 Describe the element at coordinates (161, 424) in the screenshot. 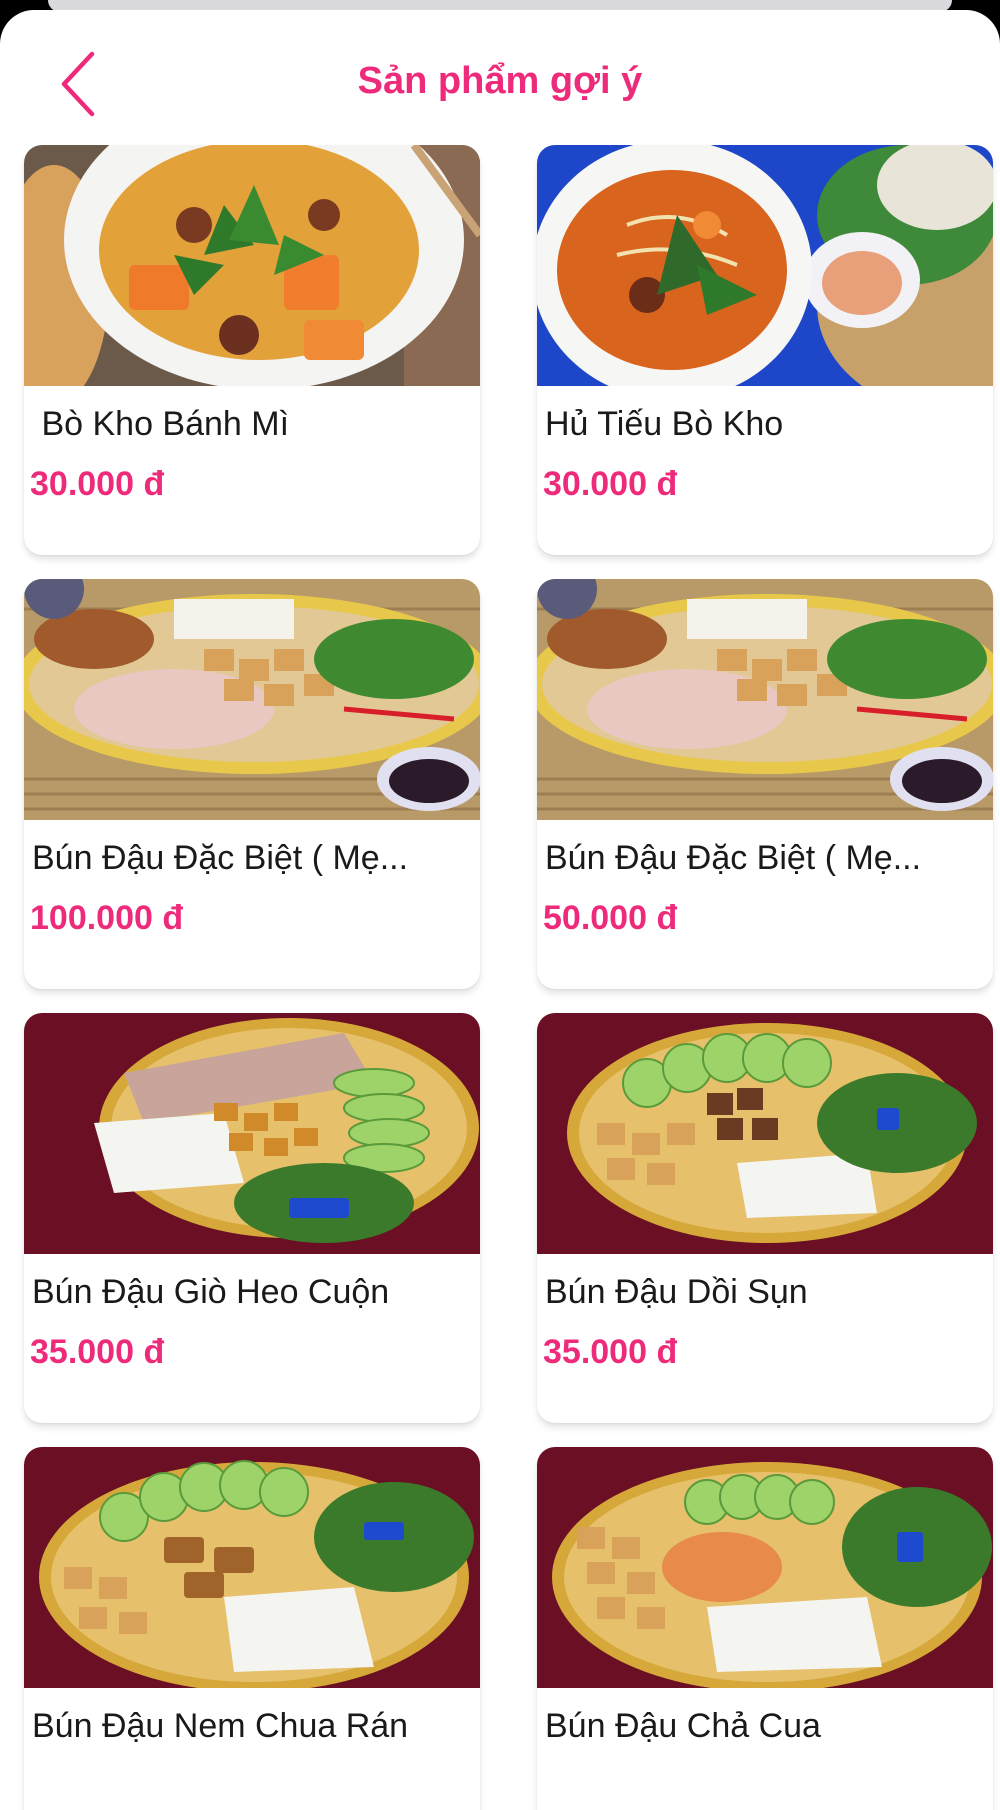

I see `product-name: Bò Kho Bánh Mì` at that location.